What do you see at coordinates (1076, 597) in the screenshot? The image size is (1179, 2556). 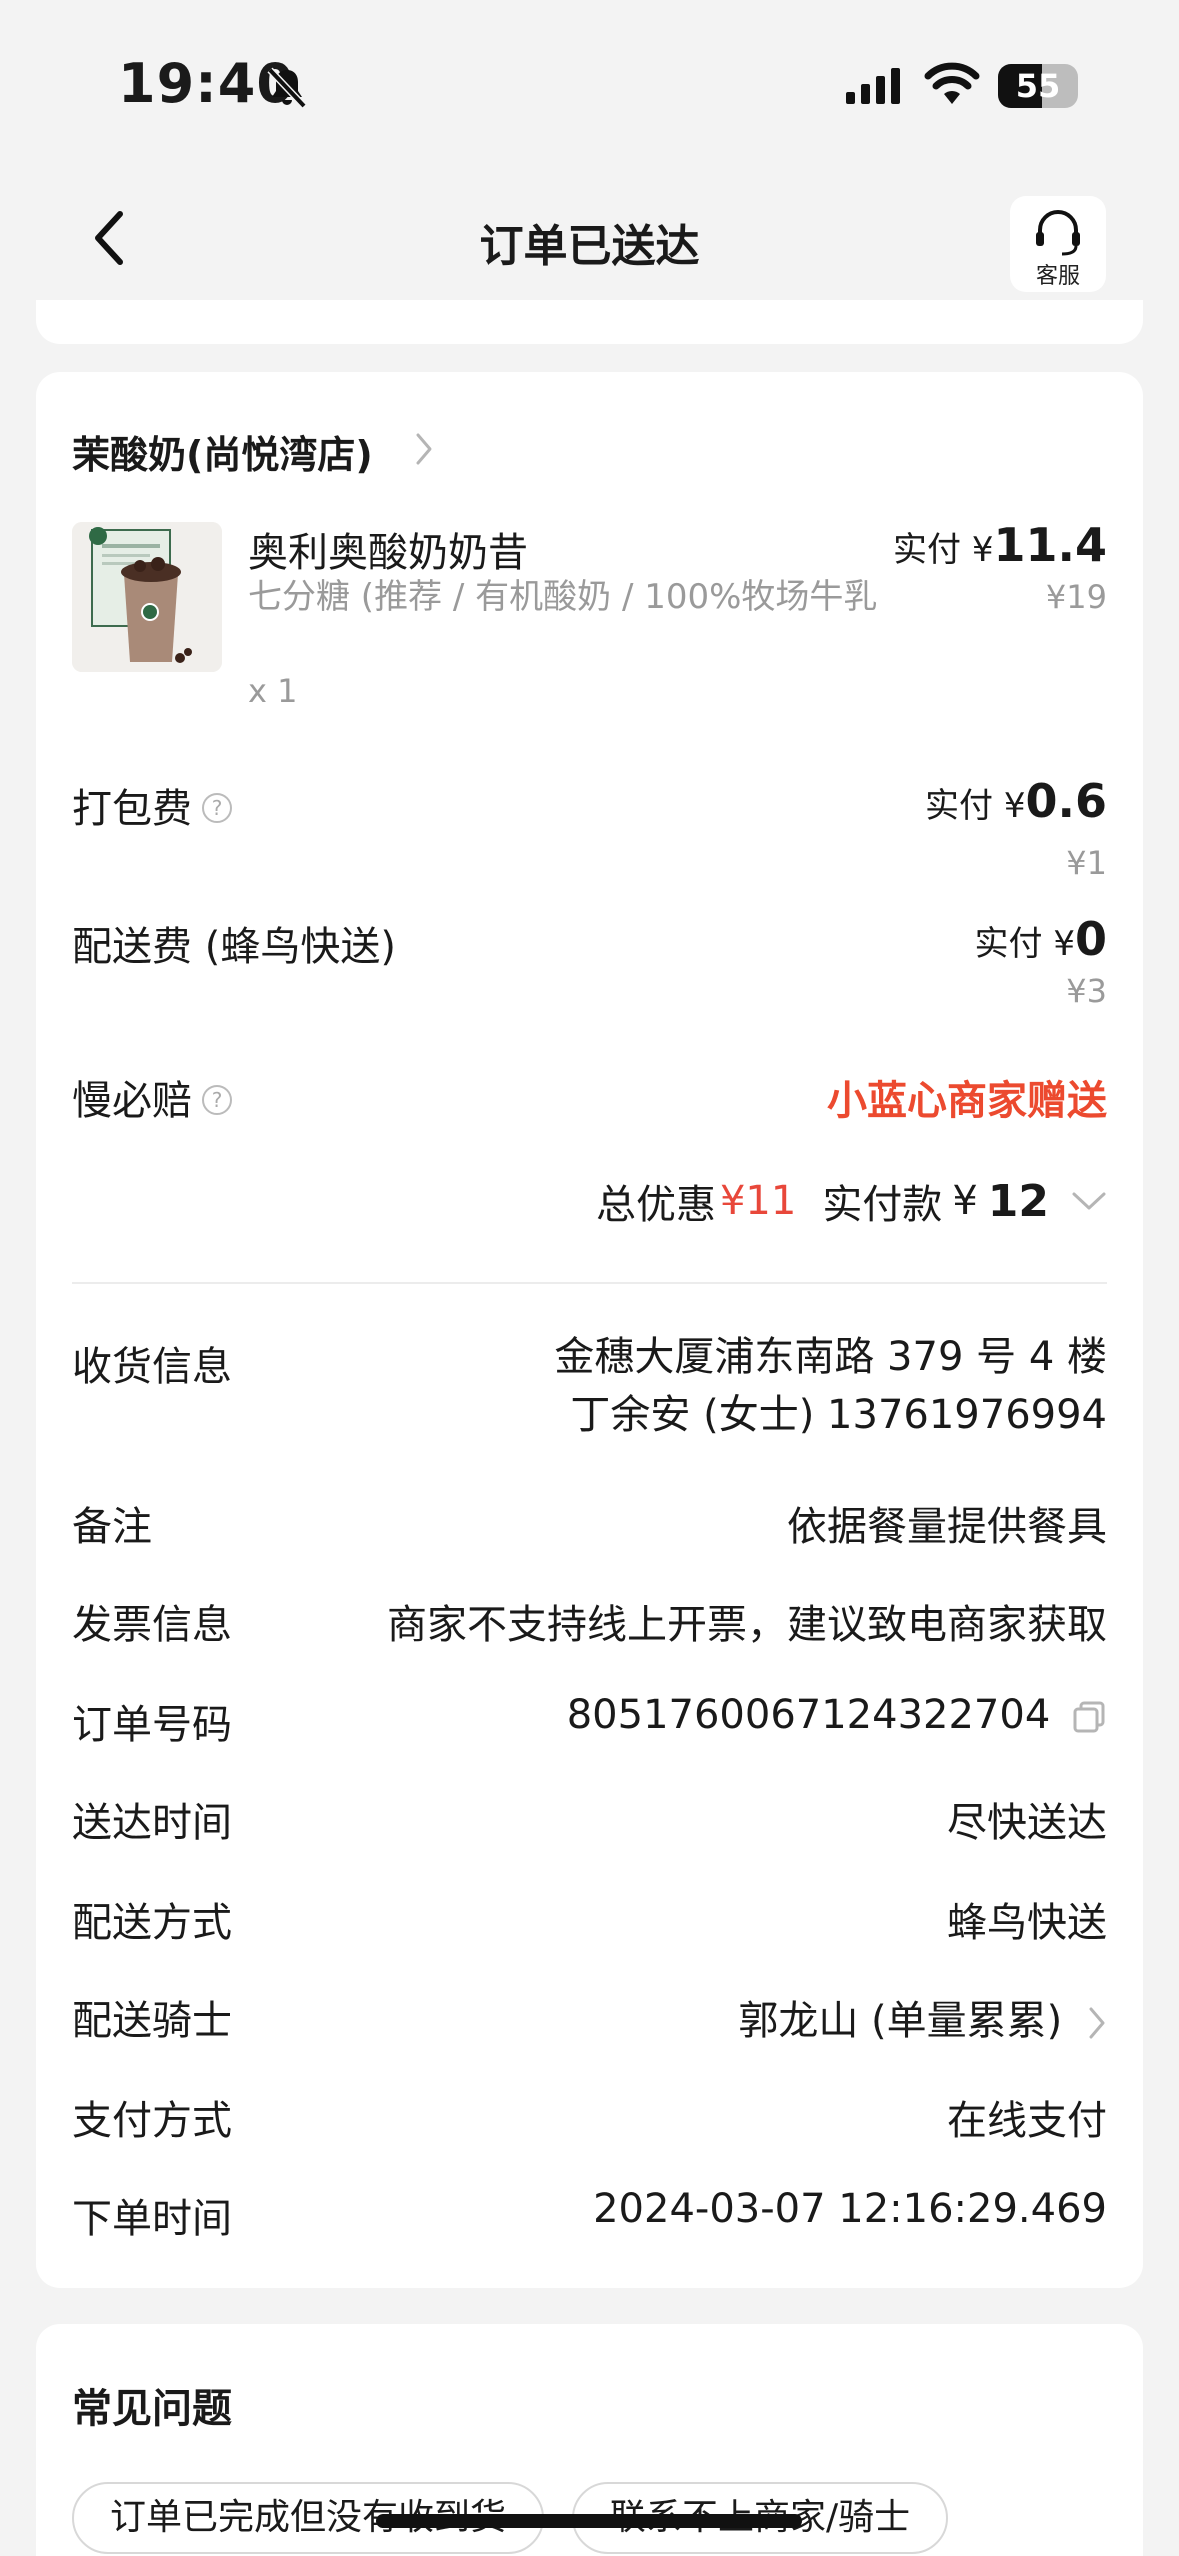 I see `product-original-price: ¥19` at bounding box center [1076, 597].